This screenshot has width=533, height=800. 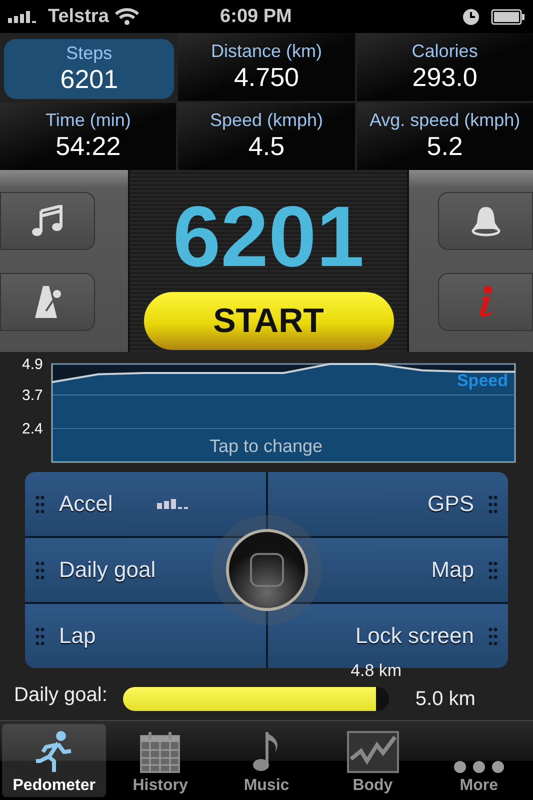 What do you see at coordinates (266, 446) in the screenshot?
I see `chart-hint: Tap to change` at bounding box center [266, 446].